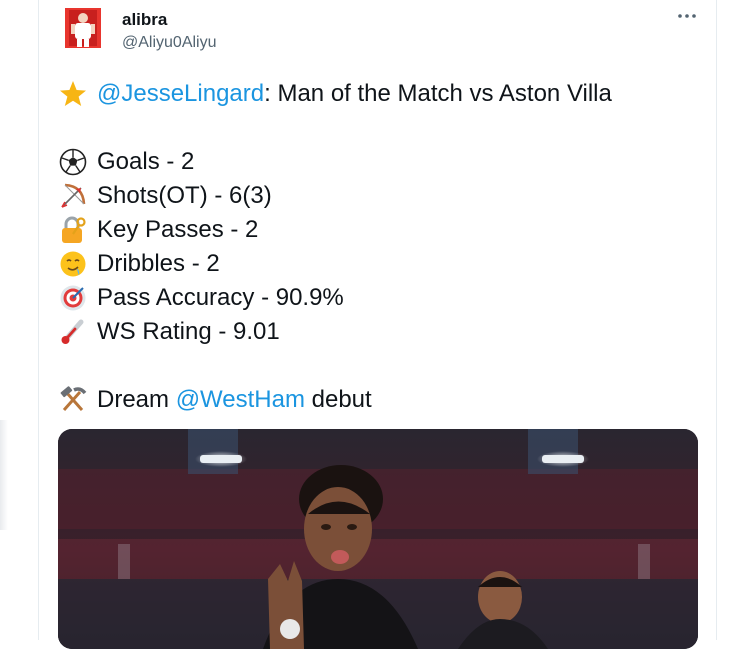 The image size is (750, 649). What do you see at coordinates (146, 161) in the screenshot?
I see `stat-text: Goals - 2` at bounding box center [146, 161].